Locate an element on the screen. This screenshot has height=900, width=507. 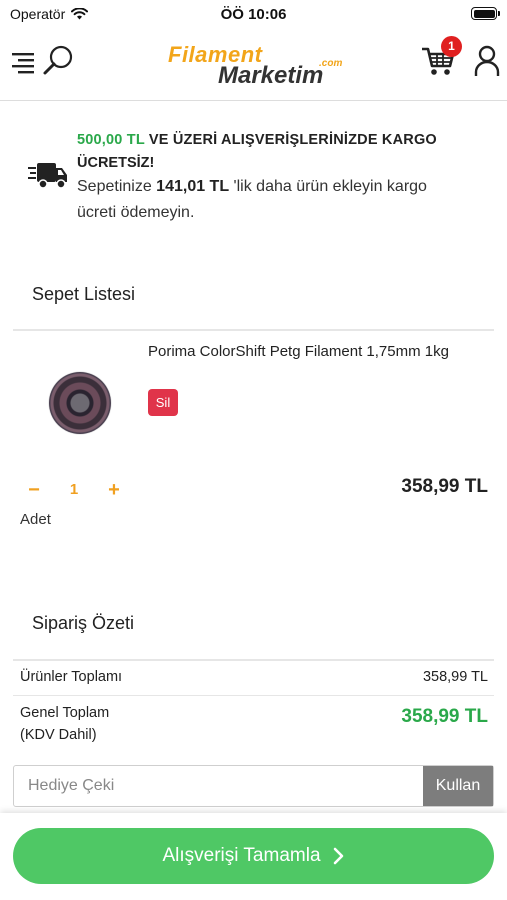
complete-purchase-label: Alışverişi Tamamla is located at coordinates (241, 855).